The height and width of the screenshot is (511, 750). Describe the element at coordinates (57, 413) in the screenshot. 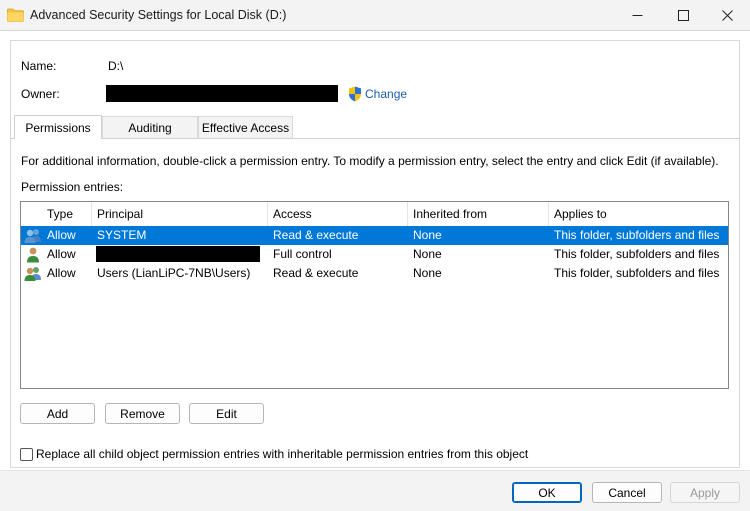

I see `add-button: Add` at that location.